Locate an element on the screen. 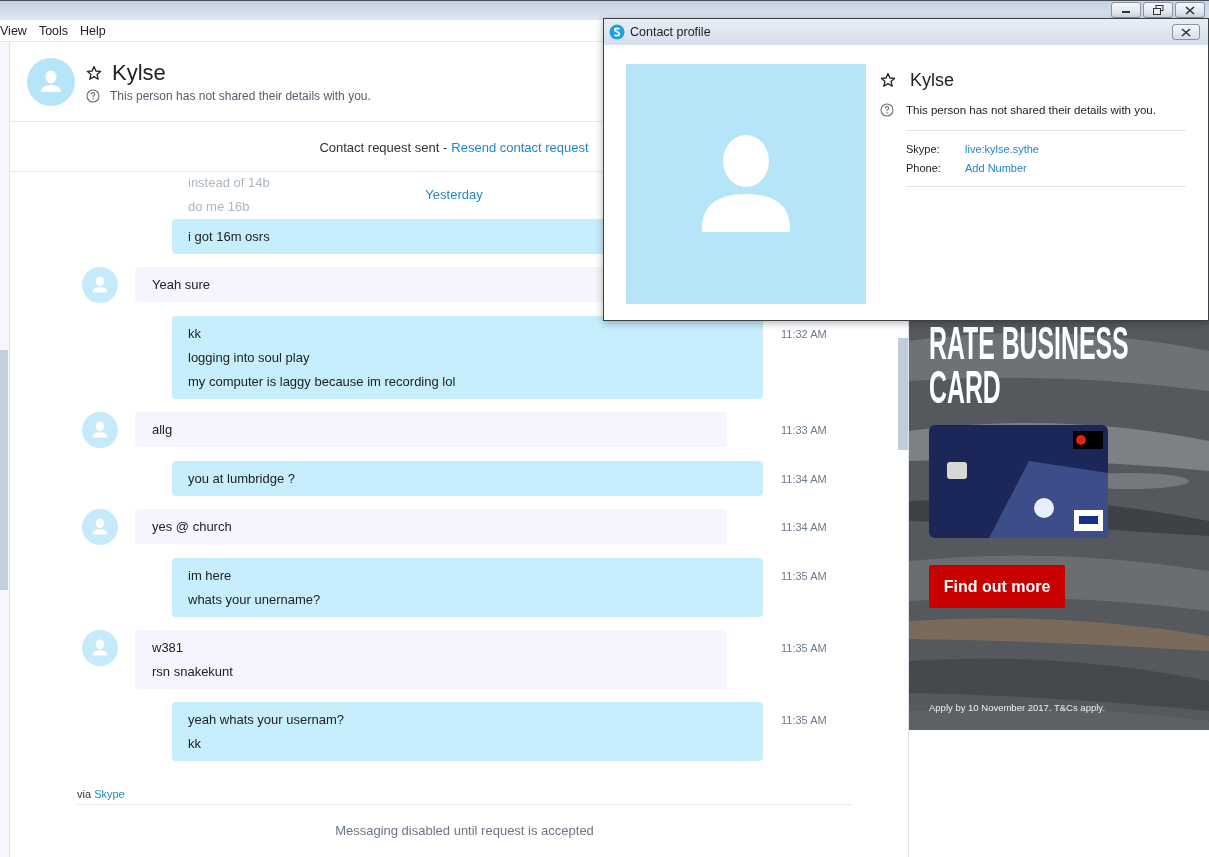  message-time: 11:32 AM is located at coordinates (804, 334).